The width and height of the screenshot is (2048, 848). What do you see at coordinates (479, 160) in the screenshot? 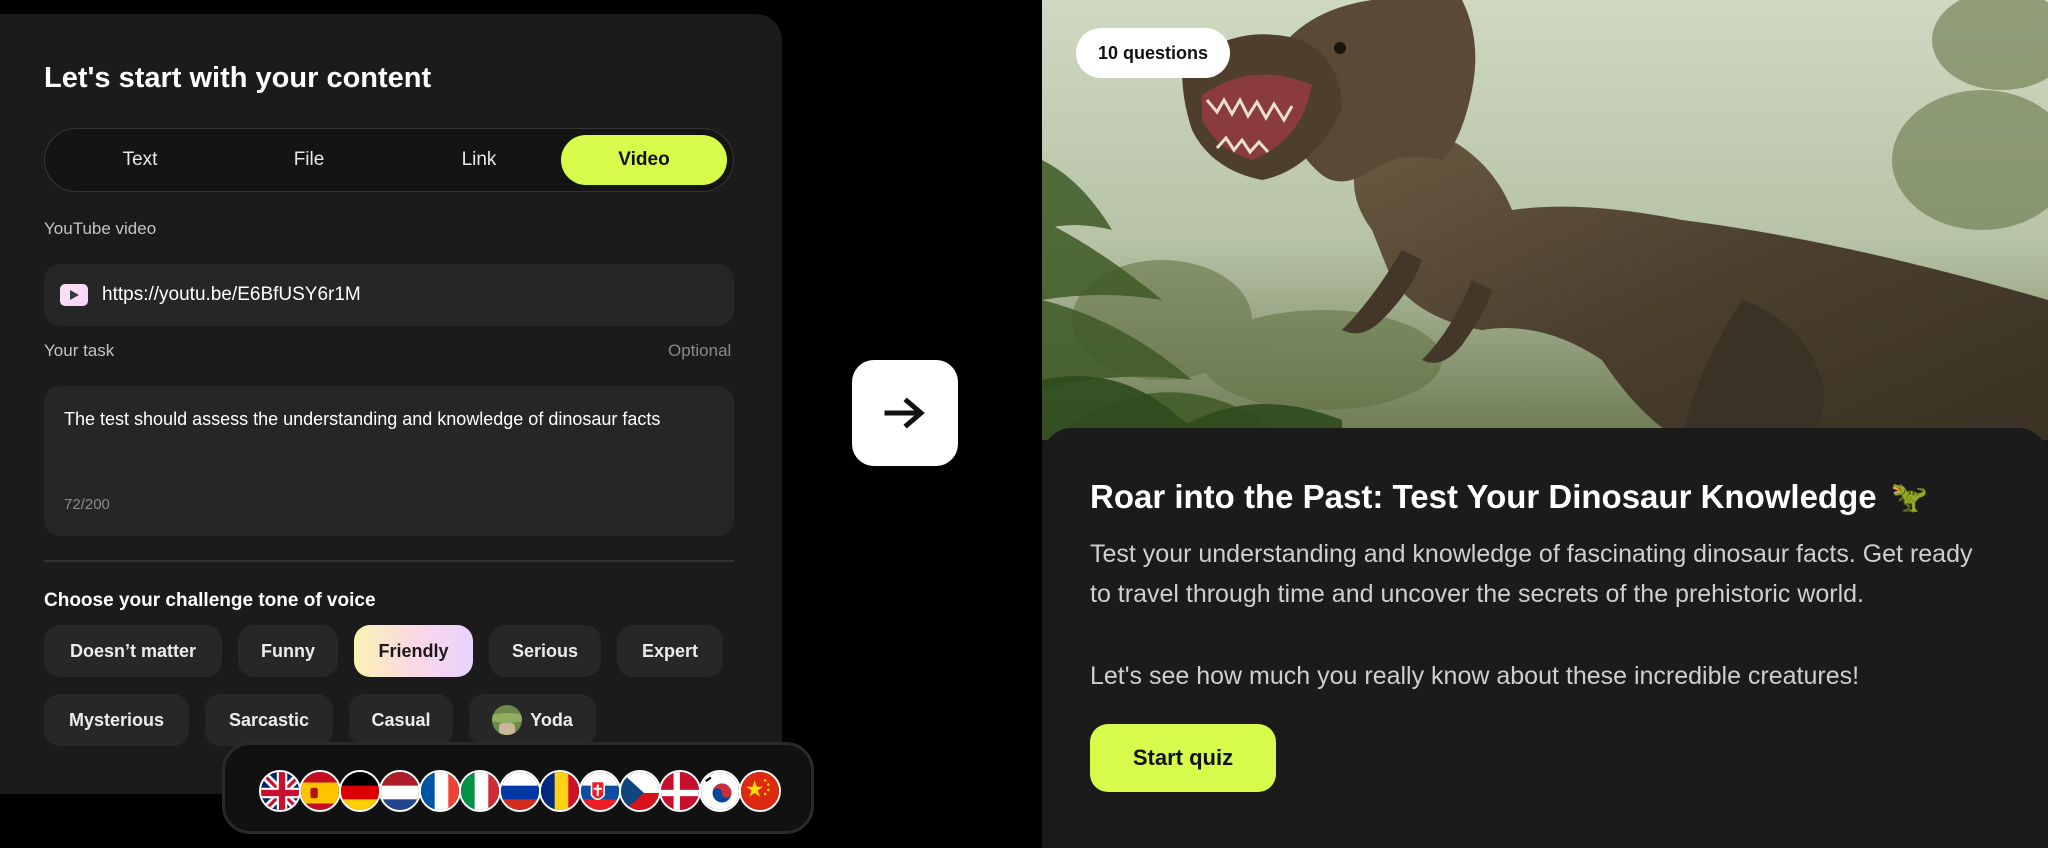
I see `tab-link: Link` at bounding box center [479, 160].